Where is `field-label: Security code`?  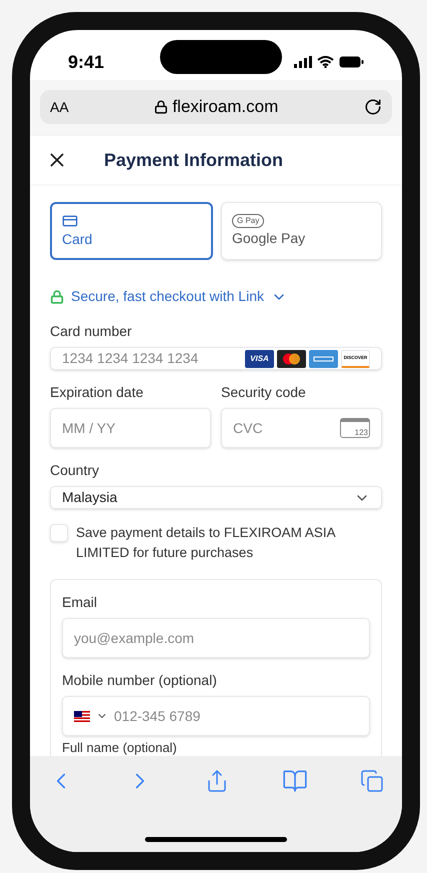
field-label: Security code is located at coordinates (264, 392).